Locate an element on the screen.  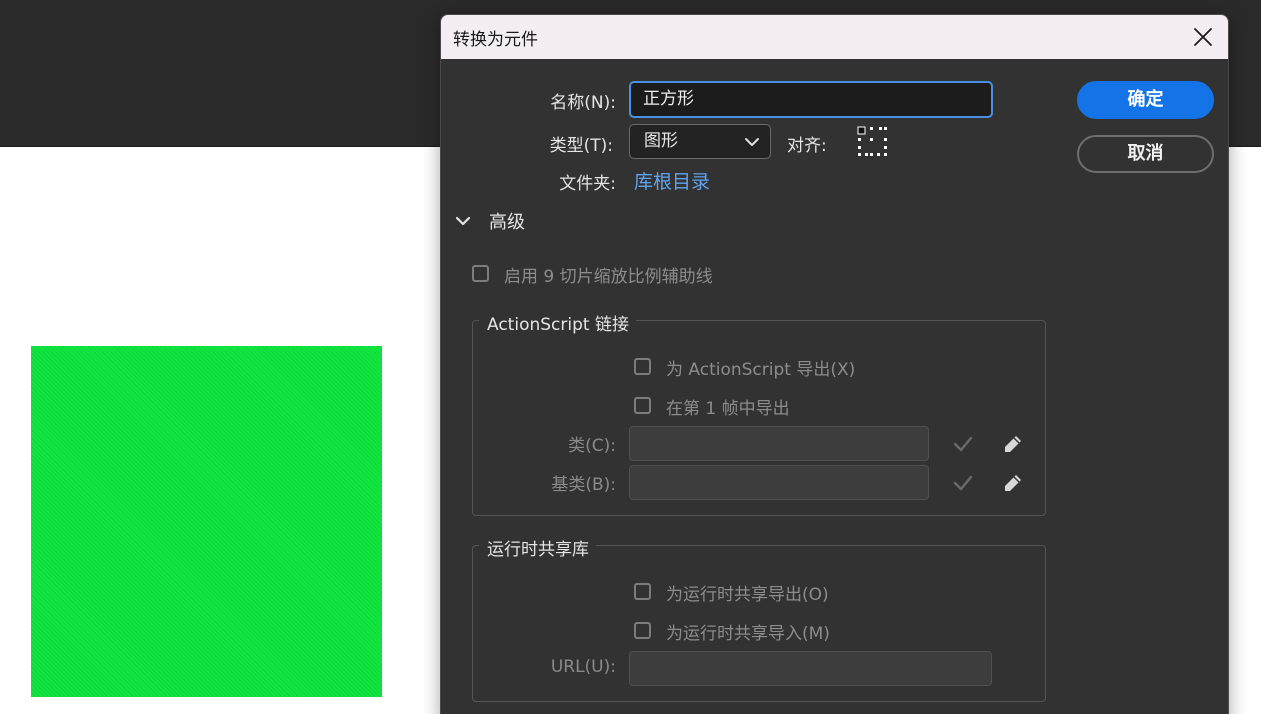
url-input is located at coordinates (810, 668).